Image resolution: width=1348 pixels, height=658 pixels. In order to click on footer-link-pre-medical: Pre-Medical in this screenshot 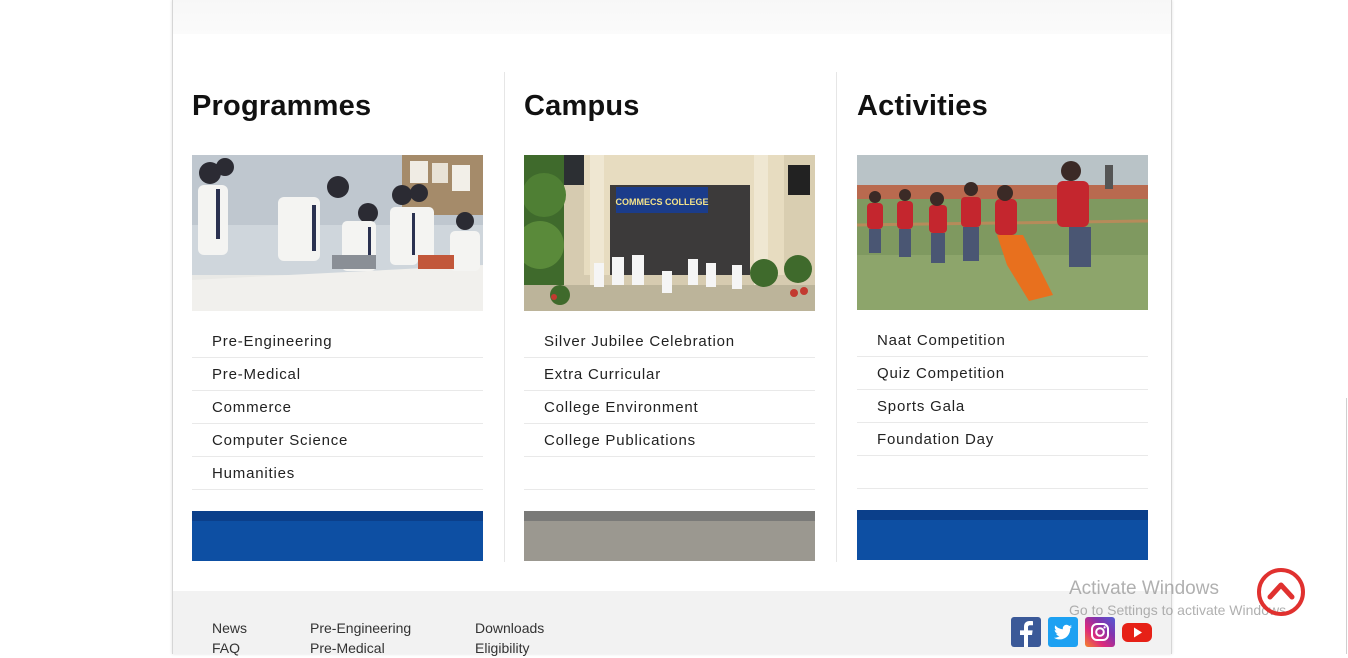, I will do `click(360, 648)`.